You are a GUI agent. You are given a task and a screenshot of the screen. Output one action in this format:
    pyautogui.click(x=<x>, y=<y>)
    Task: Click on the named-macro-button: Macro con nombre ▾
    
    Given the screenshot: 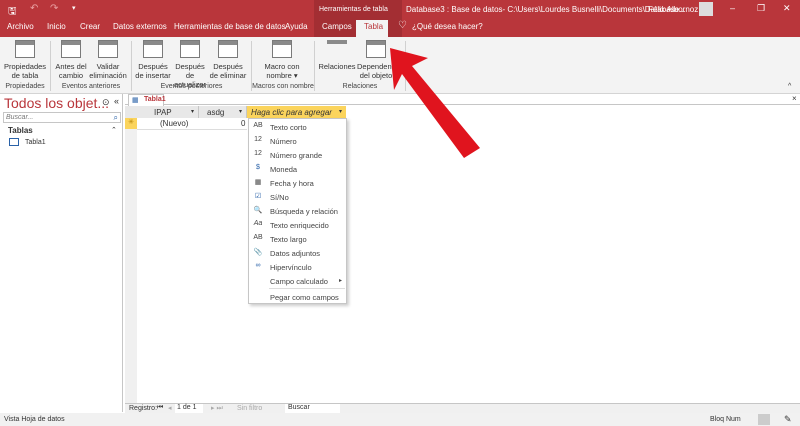 What is the action you would take?
    pyautogui.click(x=282, y=60)
    